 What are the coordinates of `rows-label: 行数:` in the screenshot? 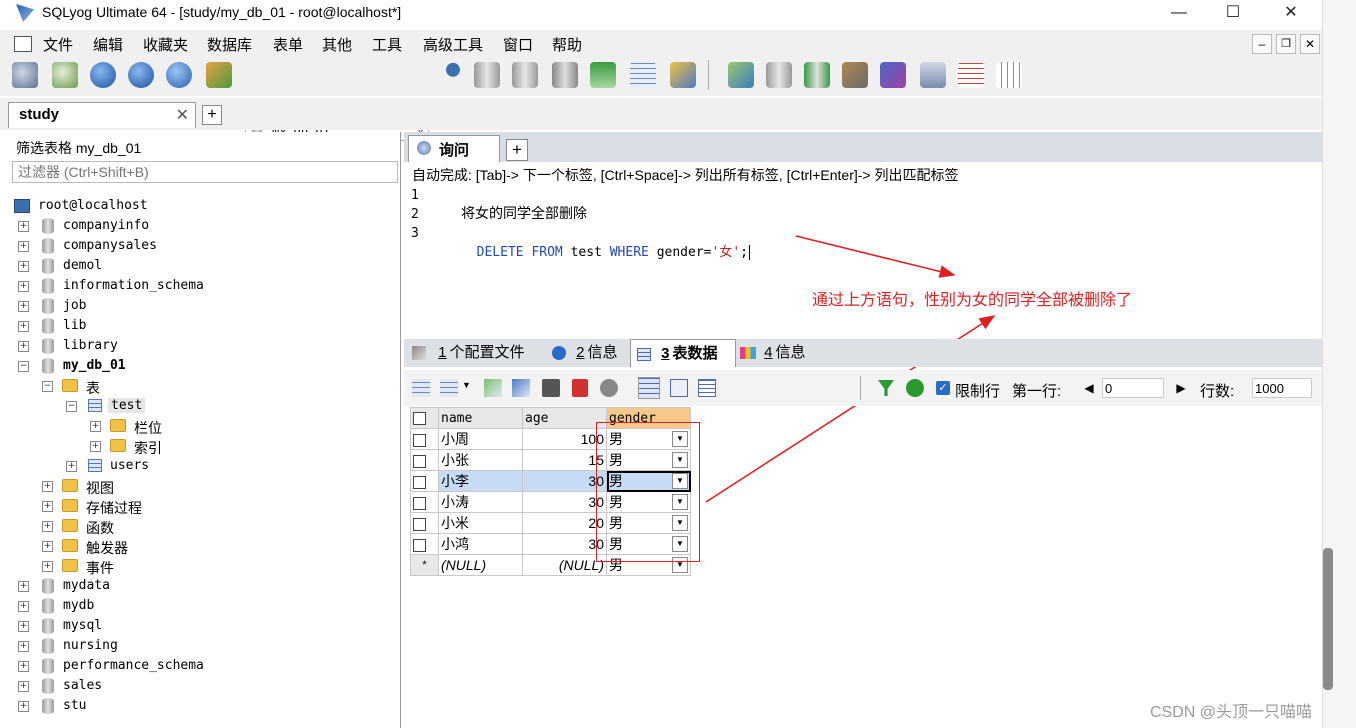 It's located at (1217, 391).